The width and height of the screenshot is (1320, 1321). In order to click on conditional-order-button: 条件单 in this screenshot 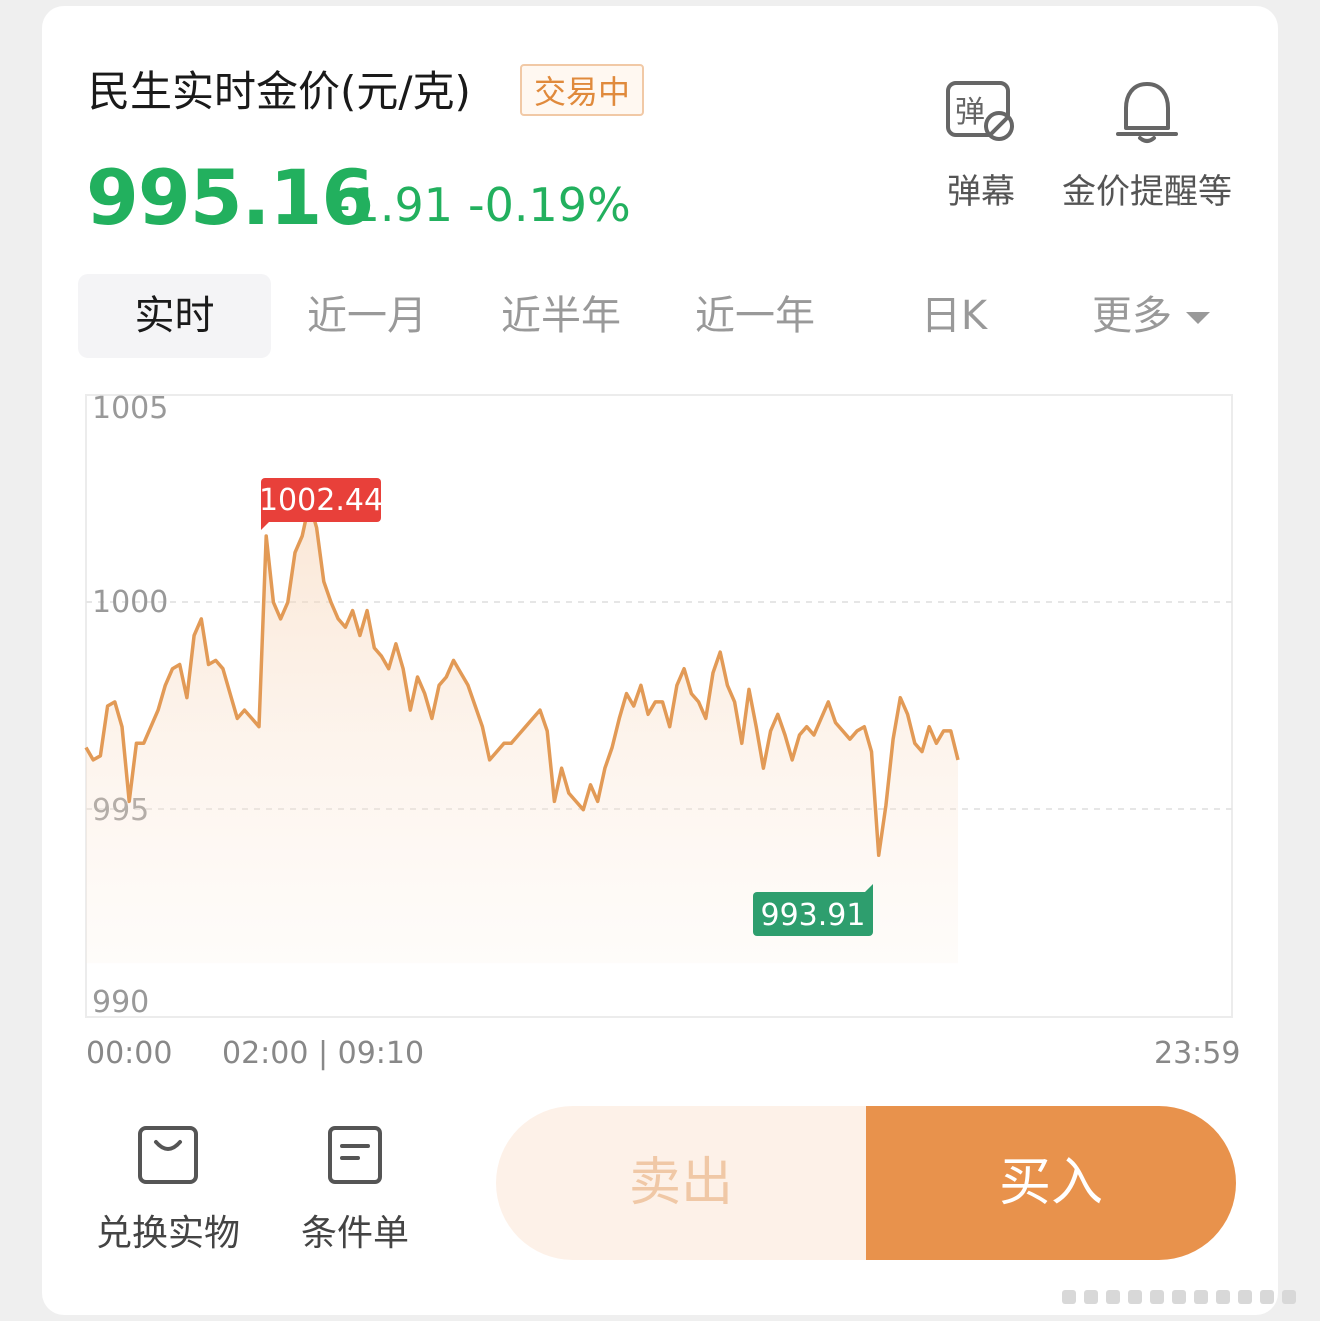, I will do `click(355, 1190)`.